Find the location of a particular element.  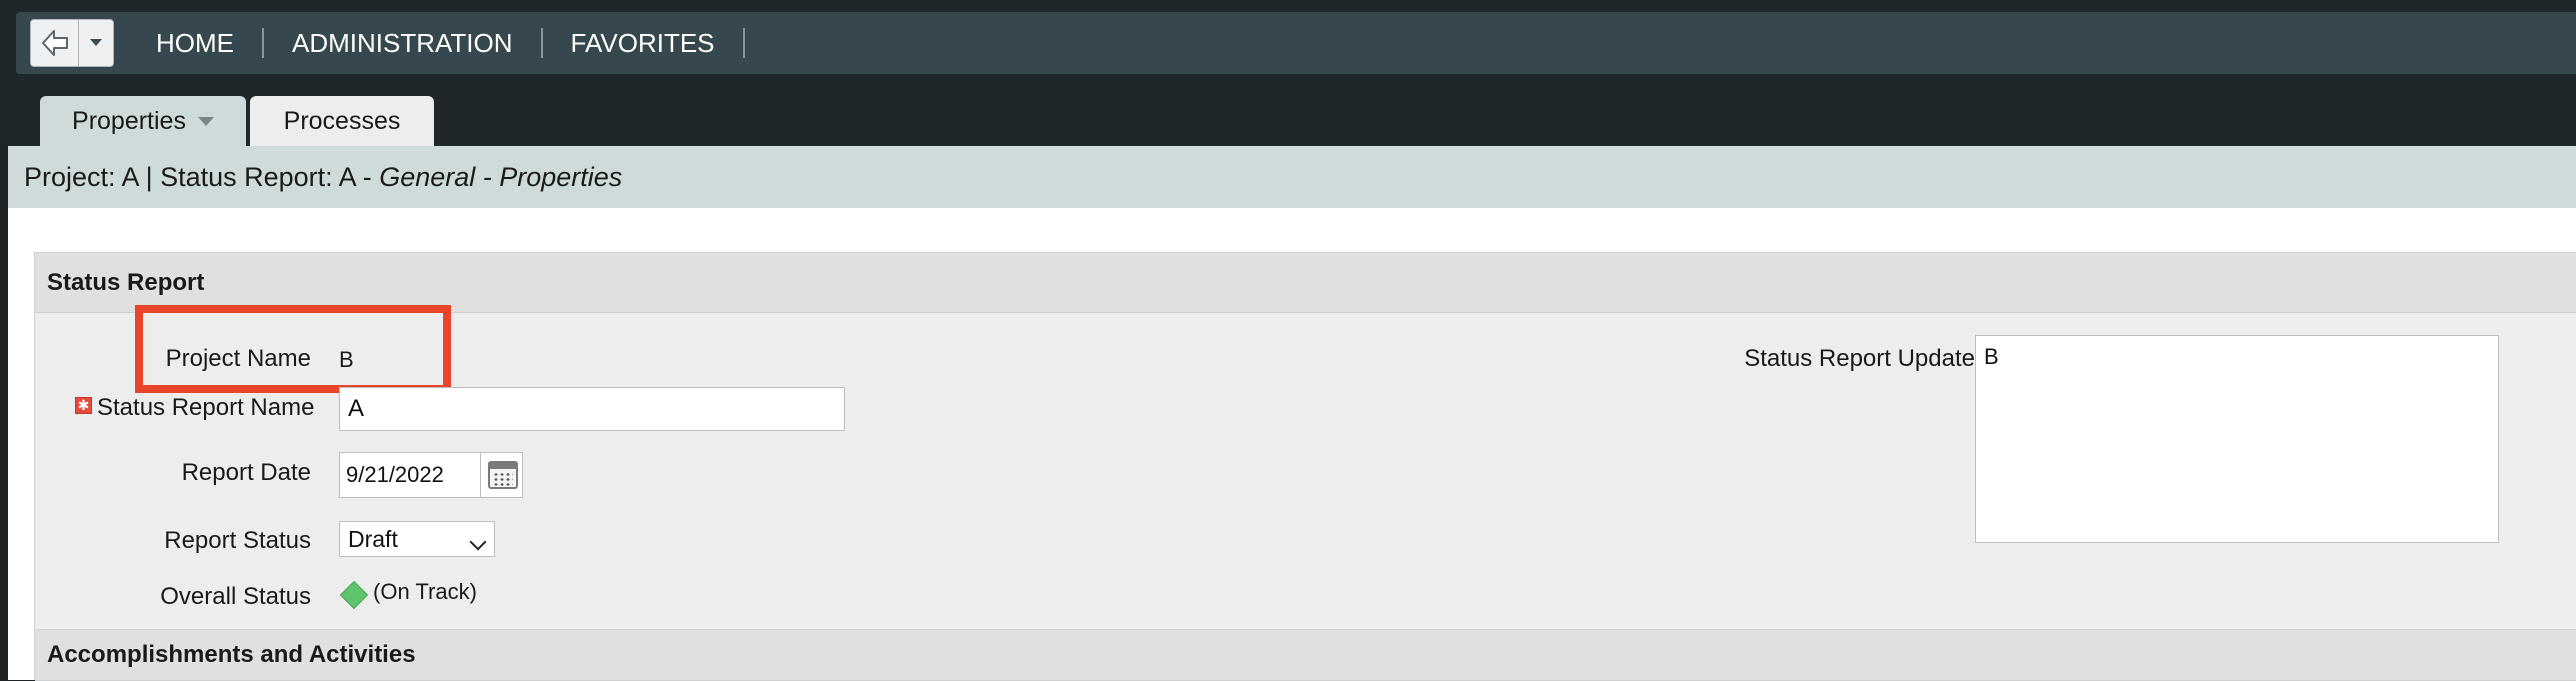

tab-processes: Processes is located at coordinates (342, 121).